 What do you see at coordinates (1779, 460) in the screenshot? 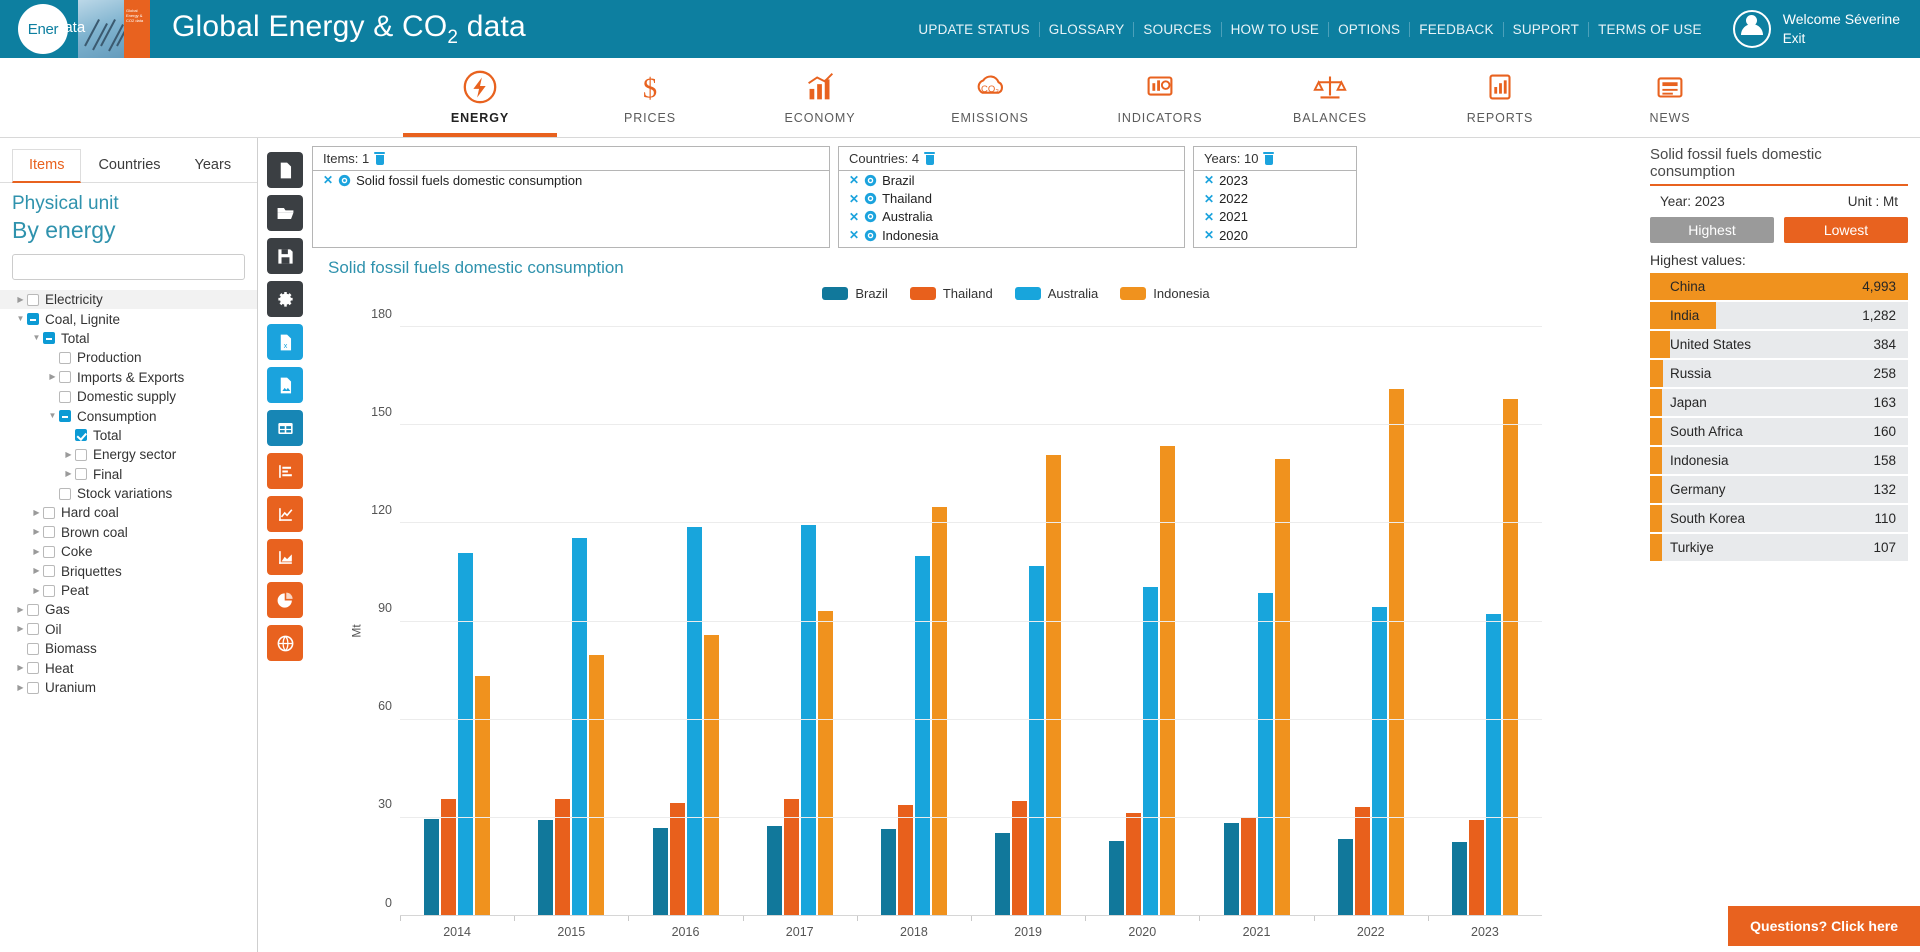
I see `ranking-row: Indonesia 158` at bounding box center [1779, 460].